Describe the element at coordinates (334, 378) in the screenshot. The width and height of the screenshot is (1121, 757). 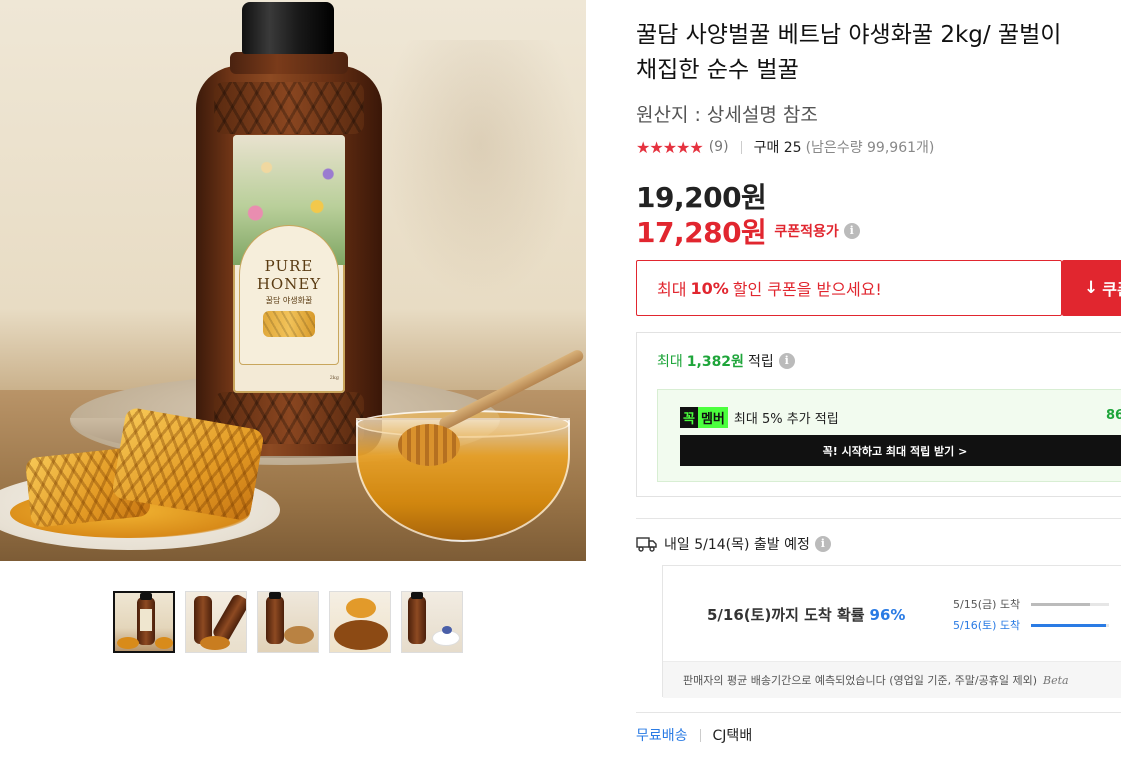
I see `label-weight: 2kg` at that location.